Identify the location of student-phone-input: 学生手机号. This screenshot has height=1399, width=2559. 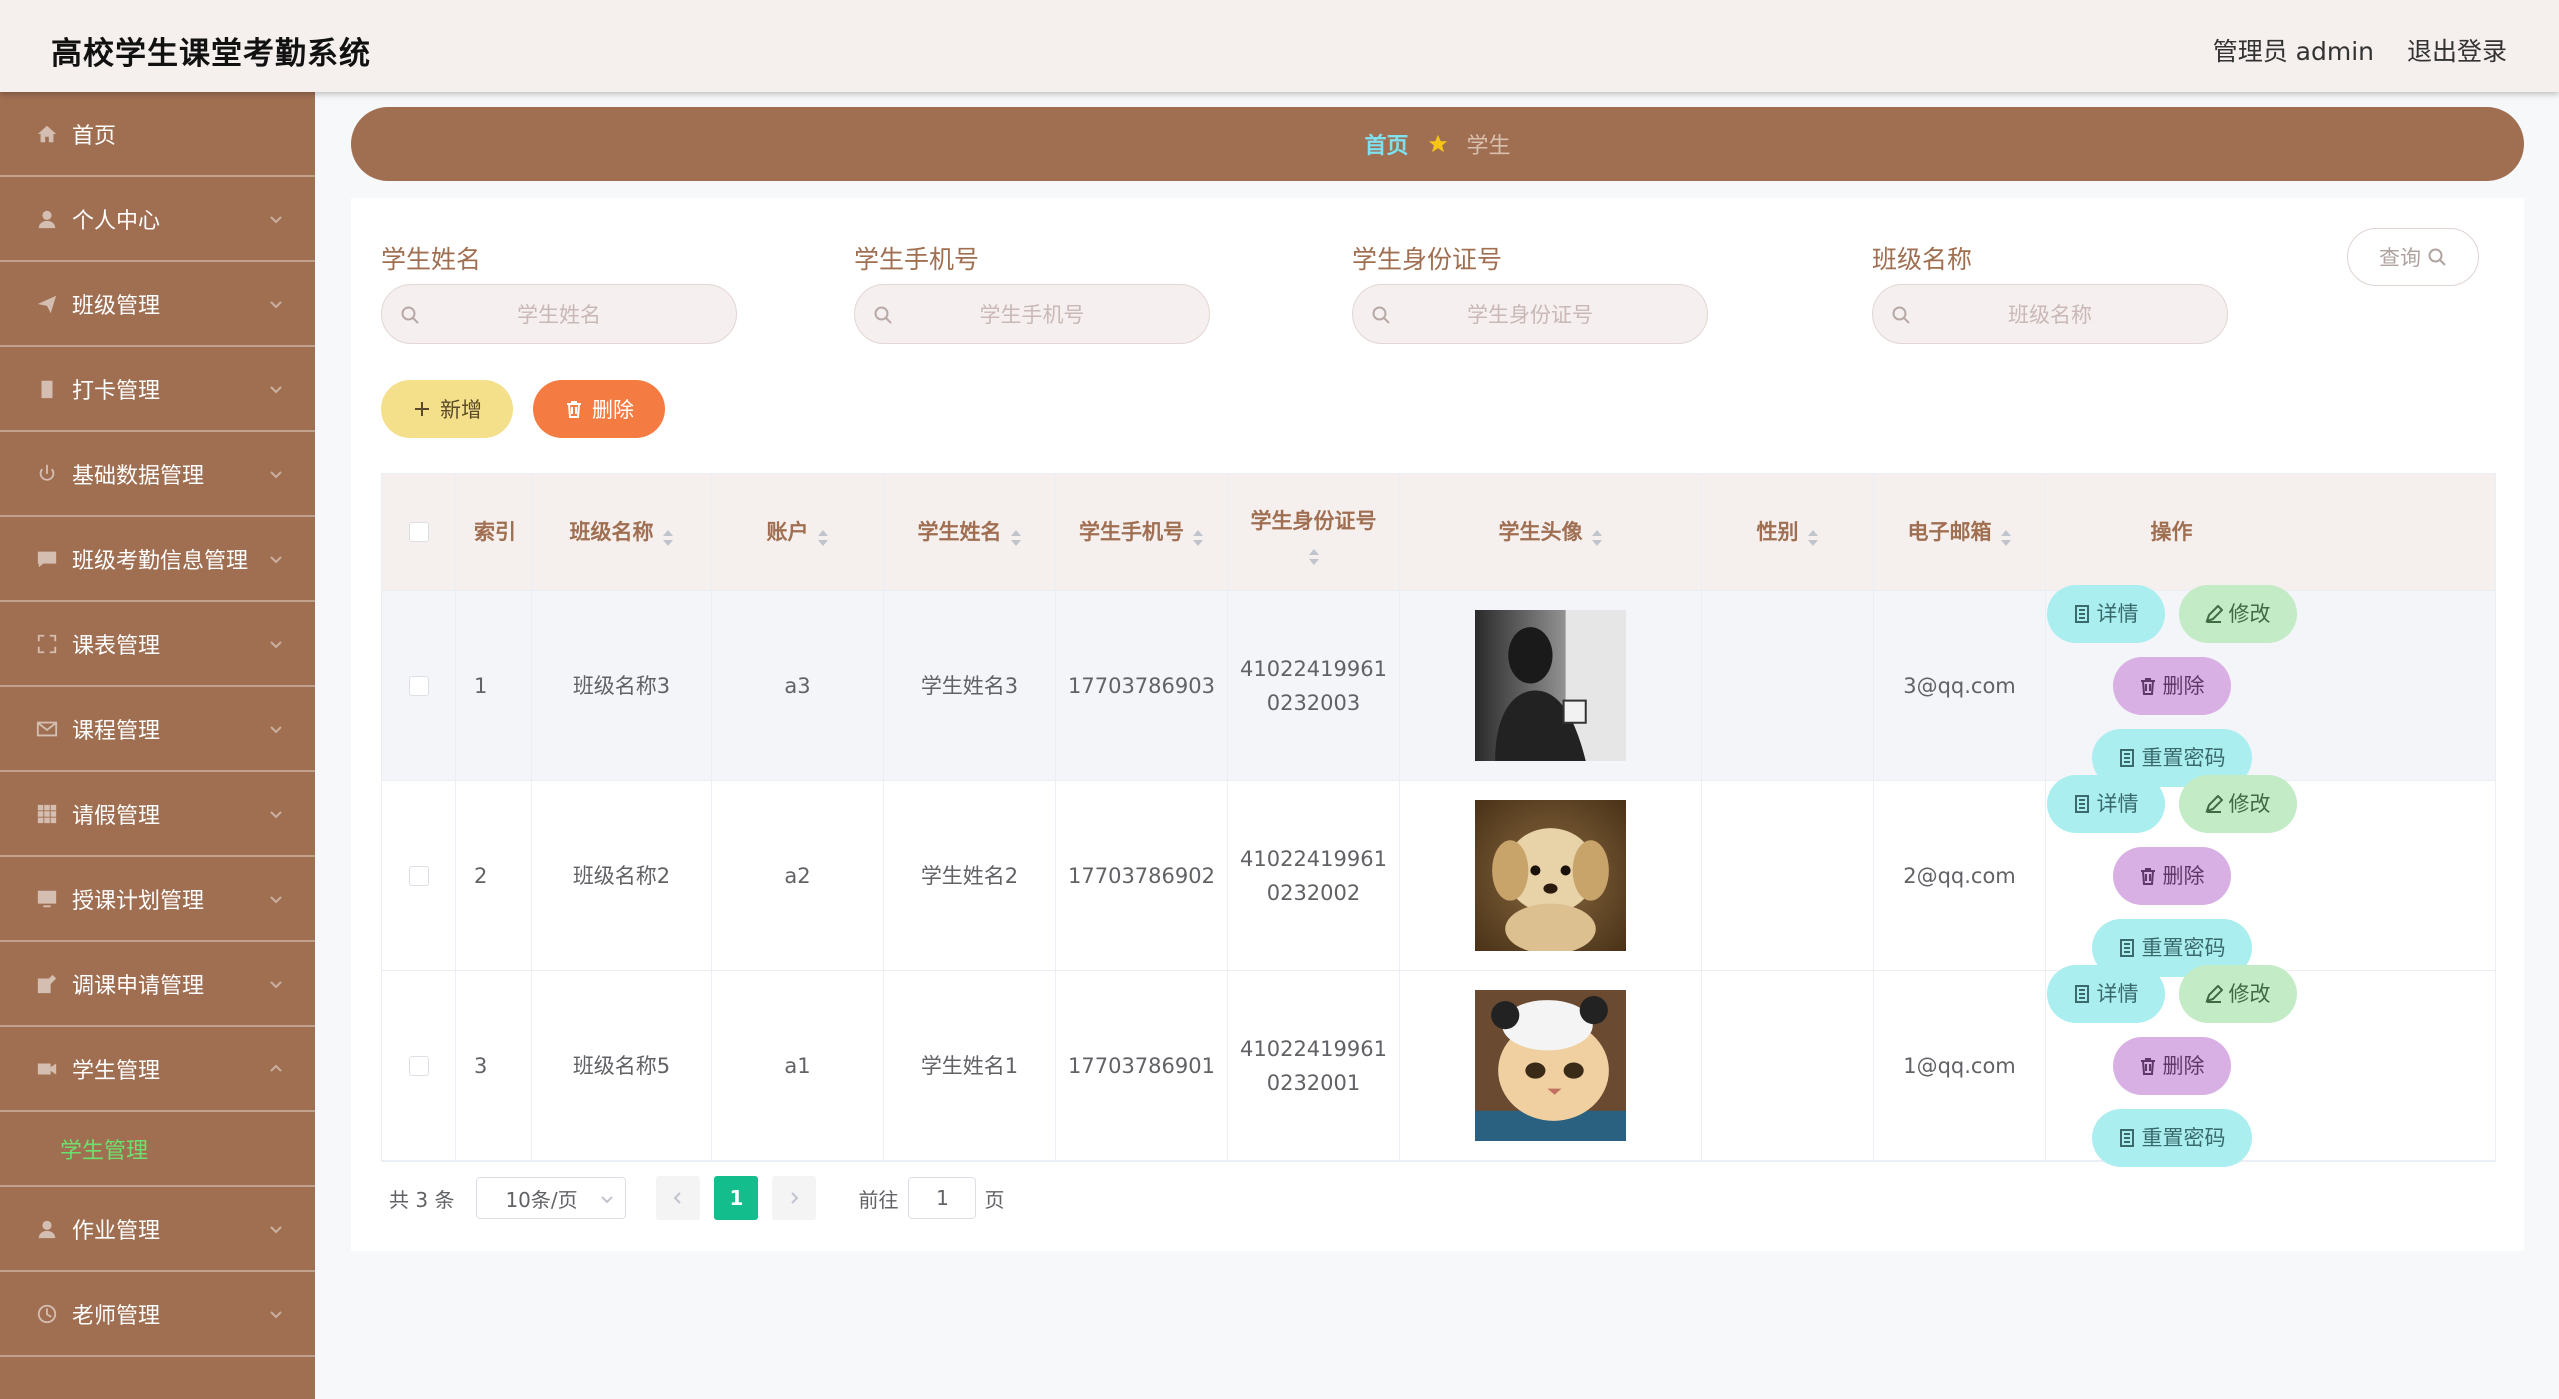
(1032, 314).